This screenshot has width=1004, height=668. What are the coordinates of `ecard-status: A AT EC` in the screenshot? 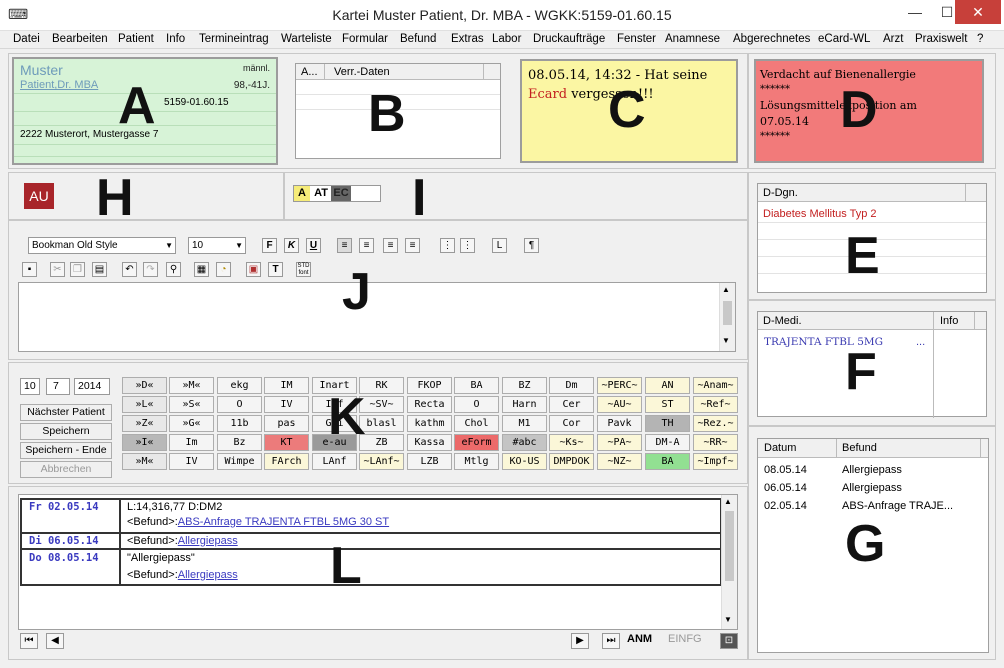 It's located at (337, 193).